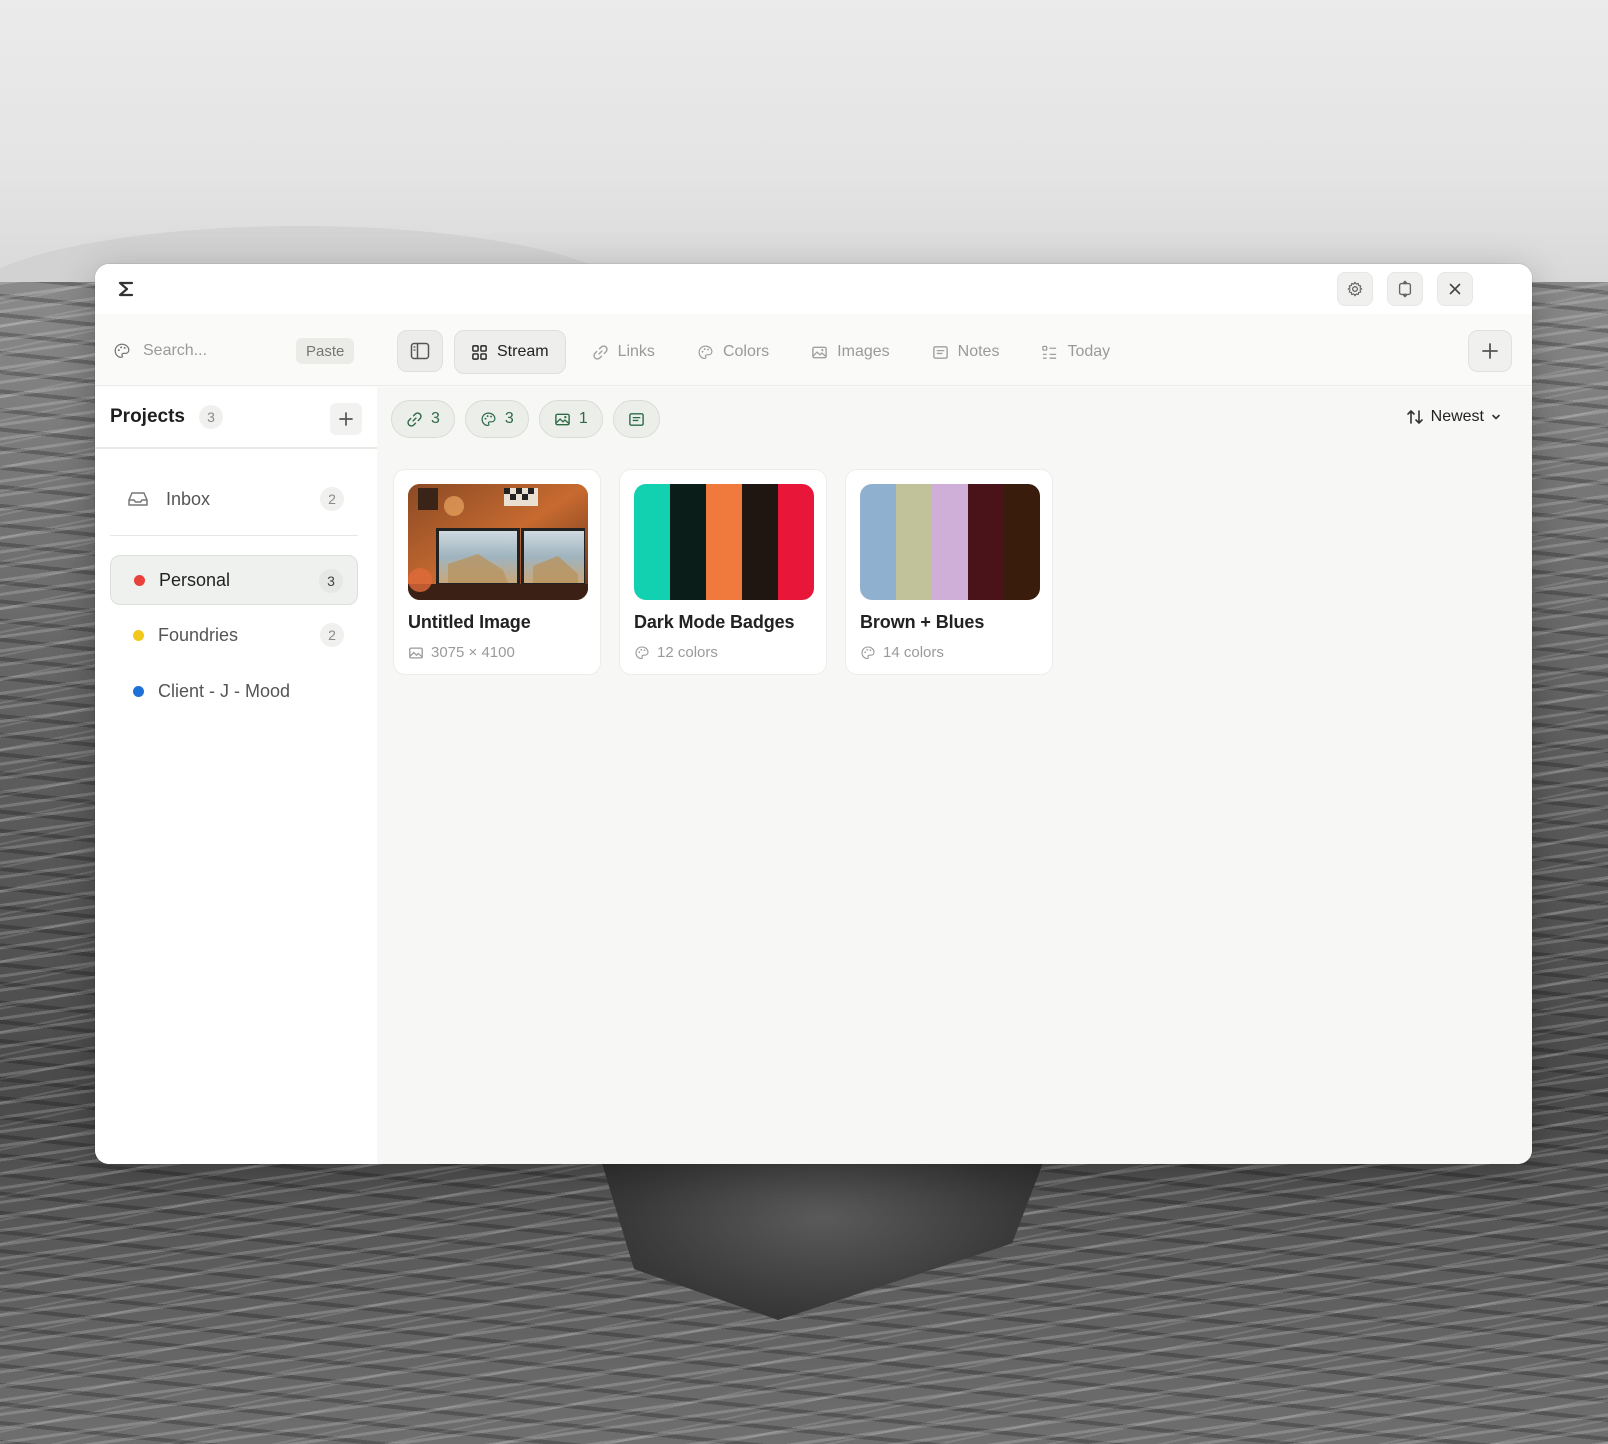 The height and width of the screenshot is (1444, 1608). Describe the element at coordinates (195, 579) in the screenshot. I see `sidebar-item-label: Personal` at that location.